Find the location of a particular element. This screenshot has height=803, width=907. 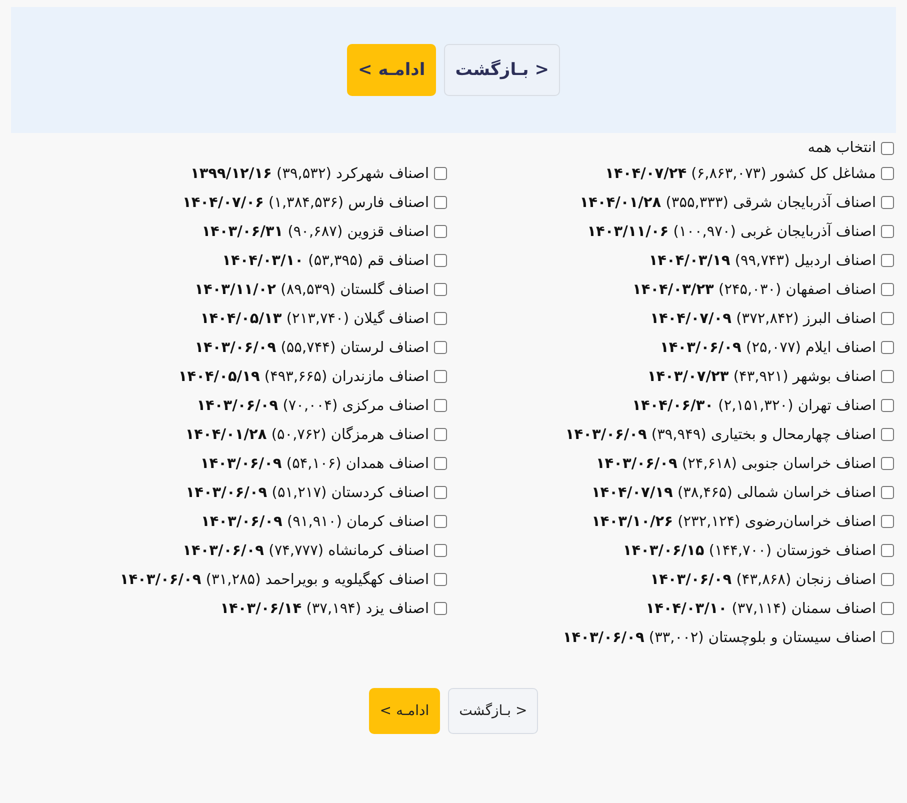

item-label: اصناف کرمانشاه (۷۴,۷۷۷) ۱۴۰۳/۰۶/۰۹ is located at coordinates (305, 550).